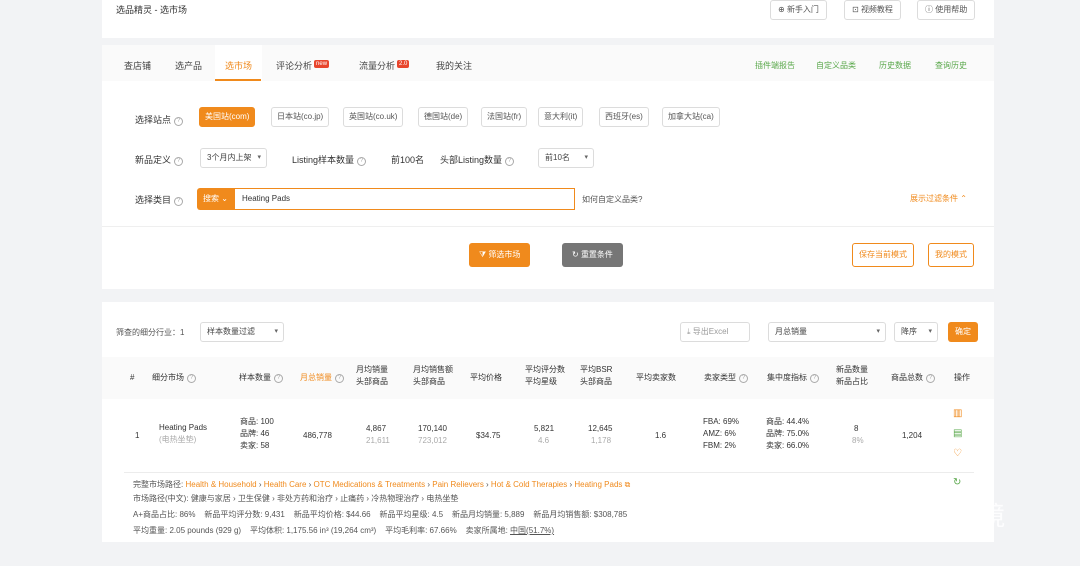  Describe the element at coordinates (600, 428) in the screenshot. I see `avg-bsr-value: 12,645` at that location.